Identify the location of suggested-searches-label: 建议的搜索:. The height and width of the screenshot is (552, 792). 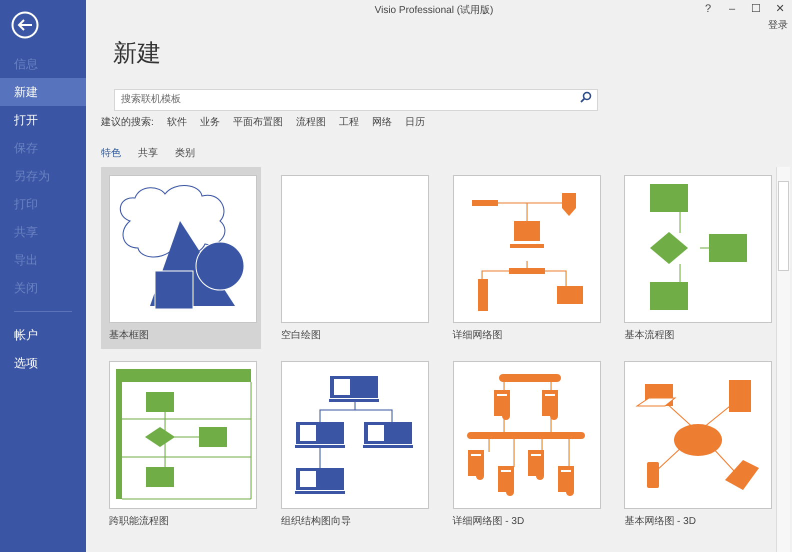
(127, 123).